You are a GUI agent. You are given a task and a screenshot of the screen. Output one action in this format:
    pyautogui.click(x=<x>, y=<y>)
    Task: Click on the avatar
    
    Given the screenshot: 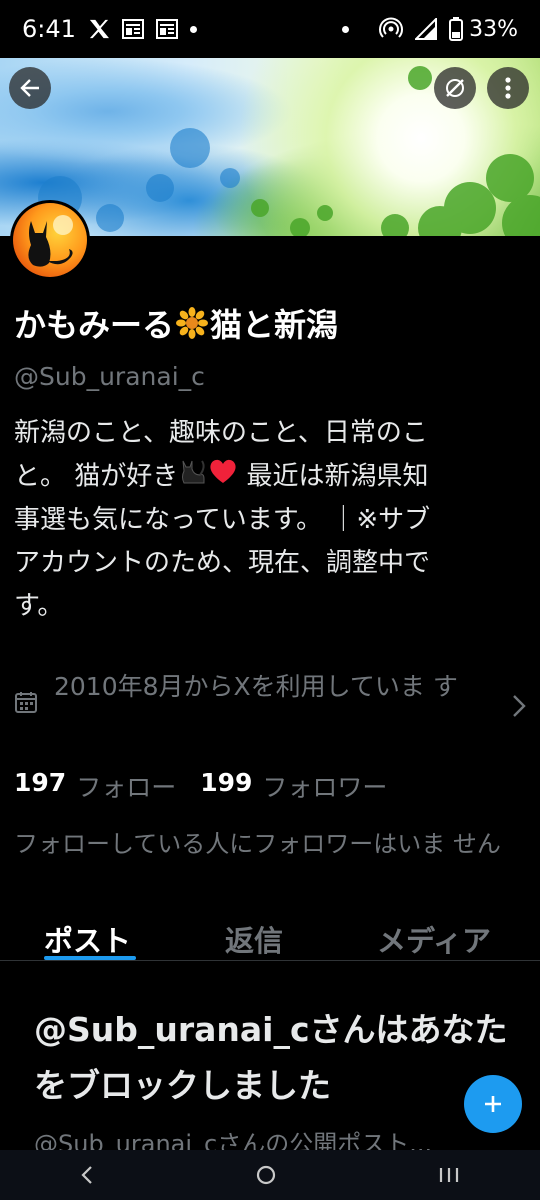 What is the action you would take?
    pyautogui.click(x=50, y=240)
    